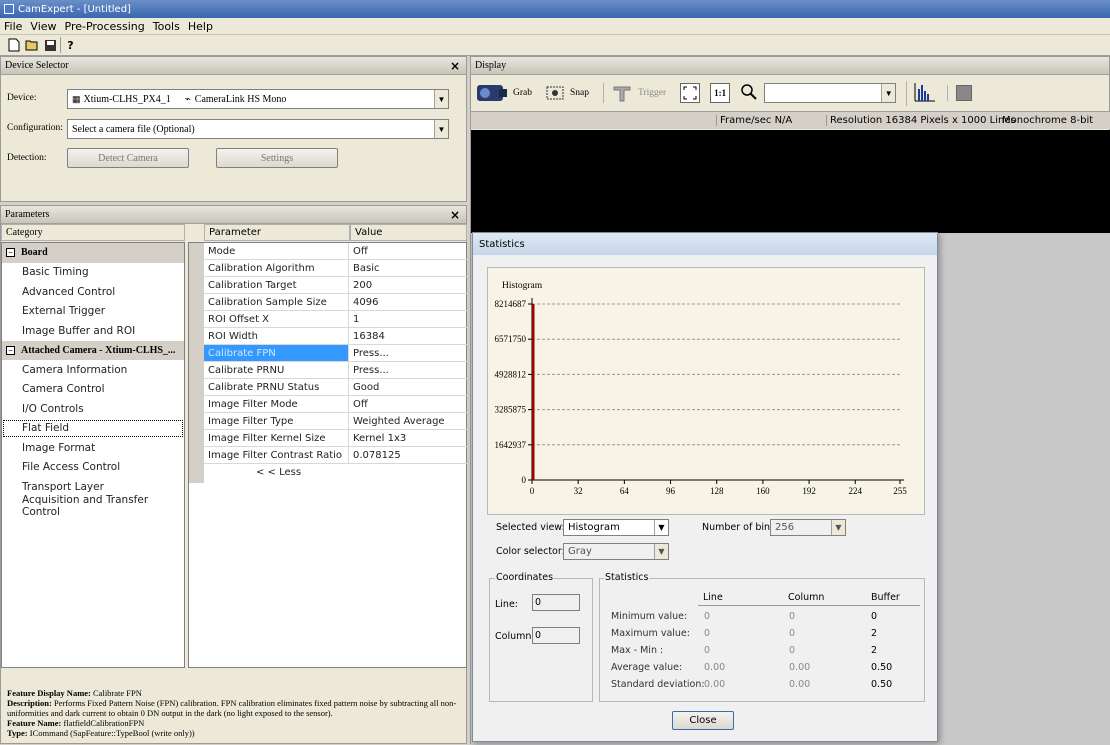  Describe the element at coordinates (408, 387) in the screenshot. I see `parameter-value: Good` at that location.